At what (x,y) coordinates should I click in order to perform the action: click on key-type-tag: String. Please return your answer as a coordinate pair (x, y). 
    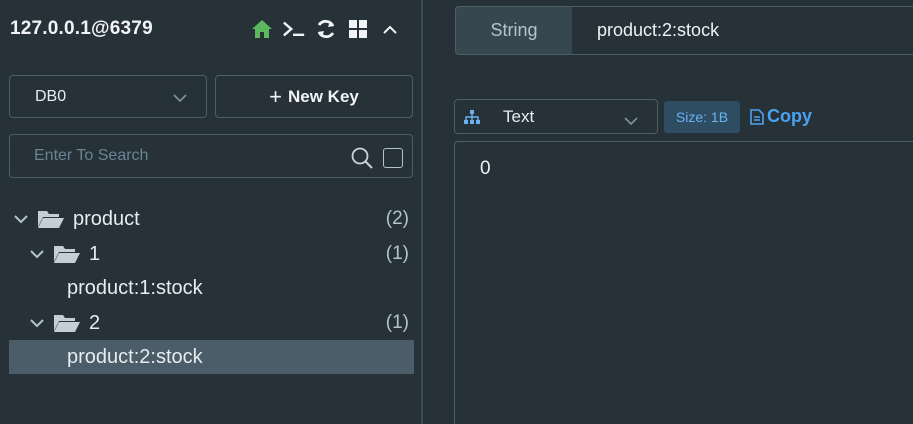
    Looking at the image, I should click on (514, 30).